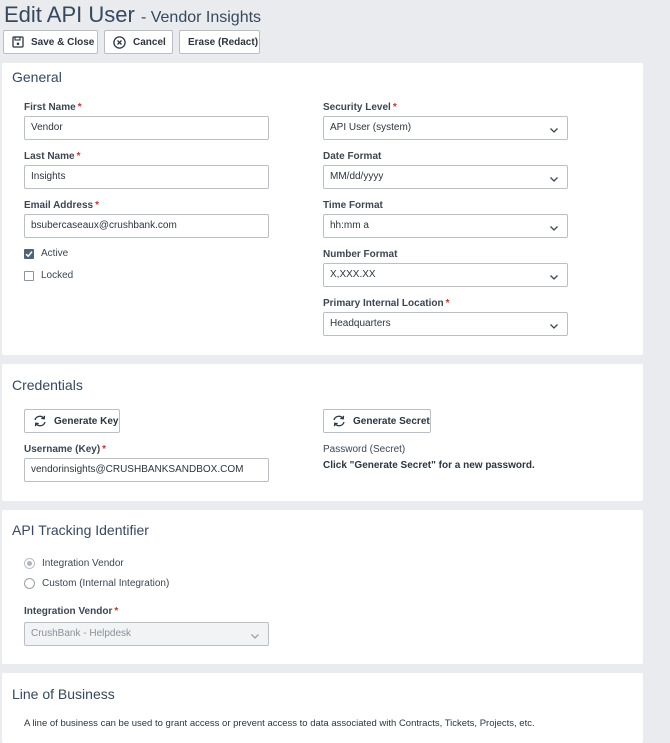  I want to click on save-close-button: Save & Close, so click(50, 42).